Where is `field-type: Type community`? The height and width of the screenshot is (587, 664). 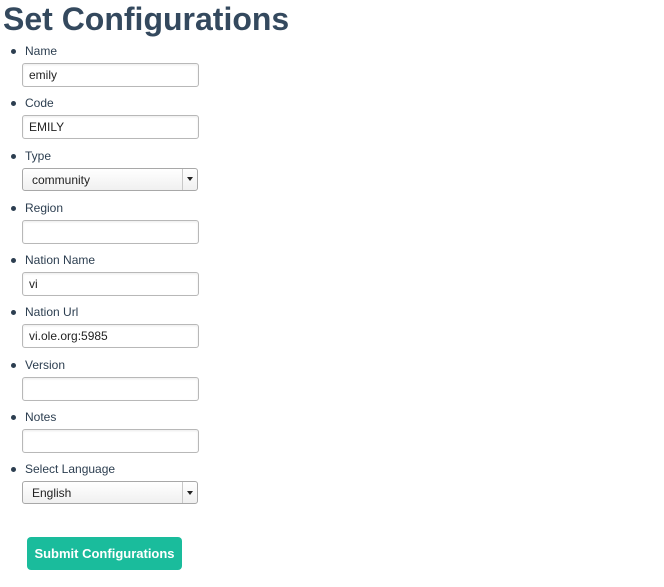
field-type: Type community is located at coordinates (150, 172).